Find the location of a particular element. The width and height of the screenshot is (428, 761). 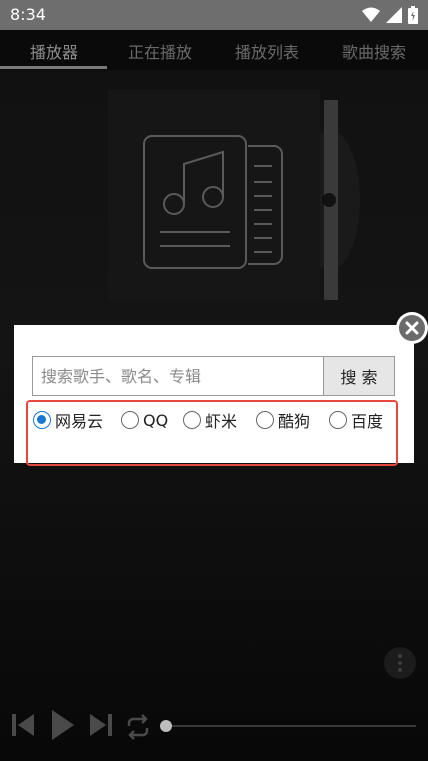

album-art-icon is located at coordinates (213, 202).